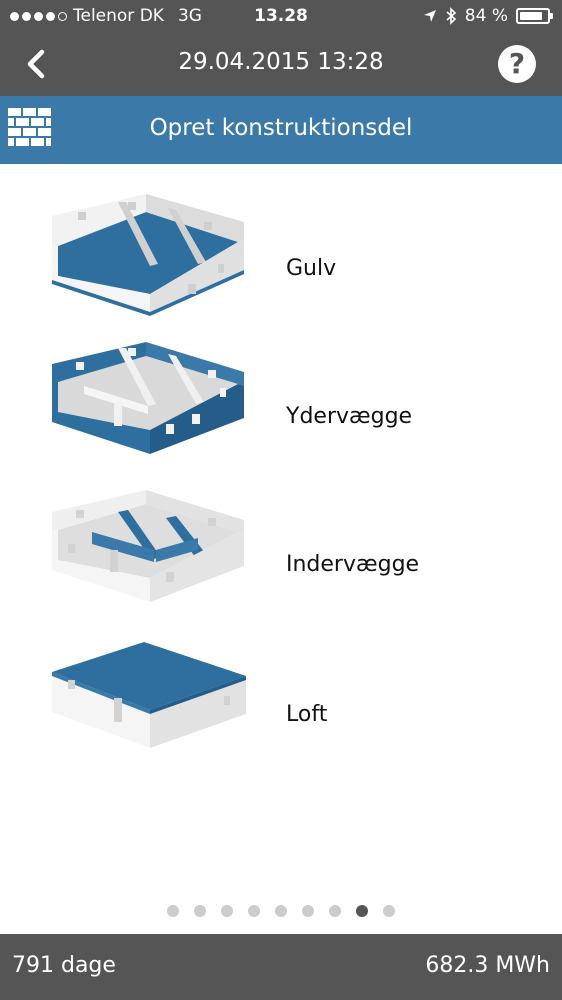 Image resolution: width=562 pixels, height=1000 pixels. Describe the element at coordinates (429, 16) in the screenshot. I see `location-arrow-icon` at that location.